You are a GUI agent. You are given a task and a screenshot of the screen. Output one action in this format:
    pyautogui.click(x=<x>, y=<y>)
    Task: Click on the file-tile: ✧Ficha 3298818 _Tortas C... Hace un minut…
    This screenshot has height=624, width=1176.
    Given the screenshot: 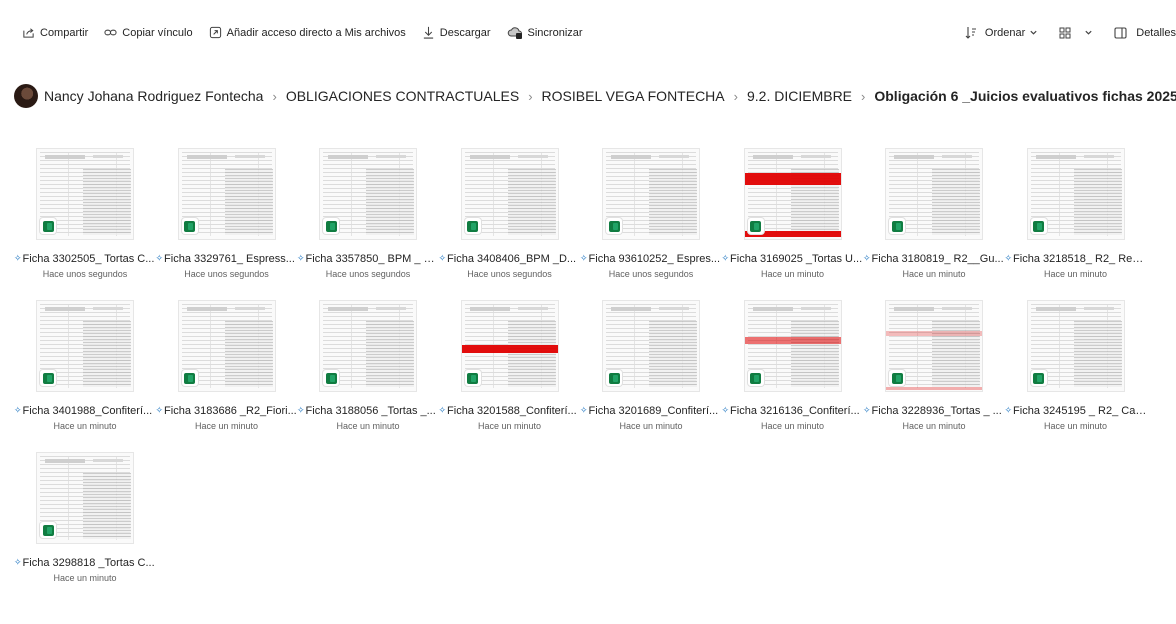 What is the action you would take?
    pyautogui.click(x=85, y=527)
    